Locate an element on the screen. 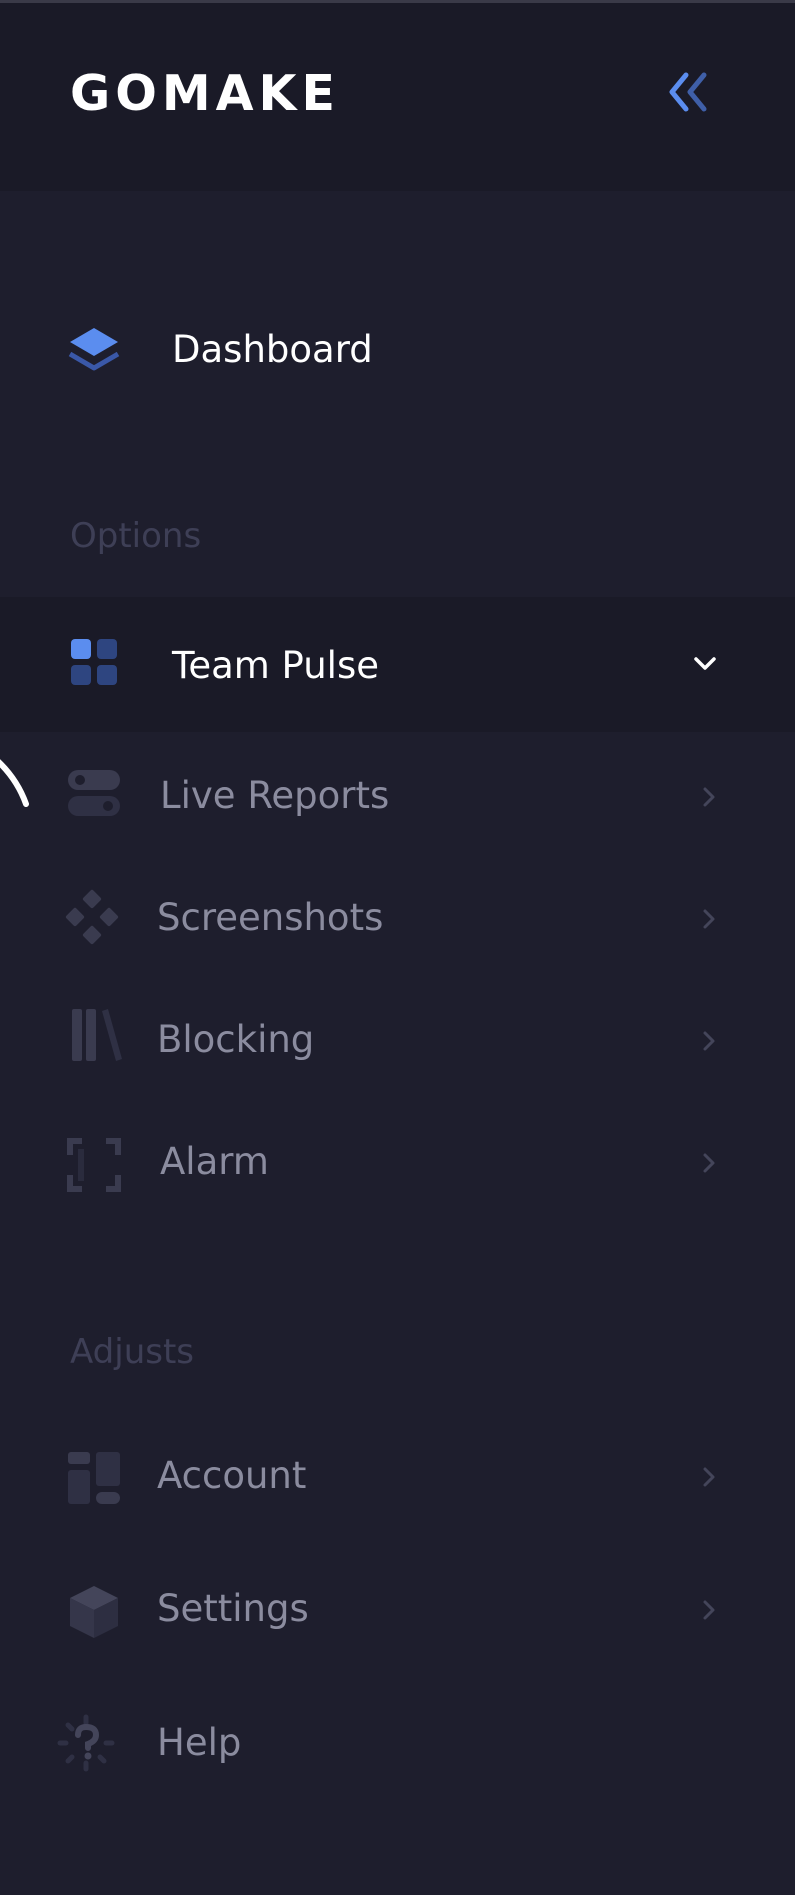 The width and height of the screenshot is (795, 1895). sidebar-item-label: Help is located at coordinates (199, 1742).